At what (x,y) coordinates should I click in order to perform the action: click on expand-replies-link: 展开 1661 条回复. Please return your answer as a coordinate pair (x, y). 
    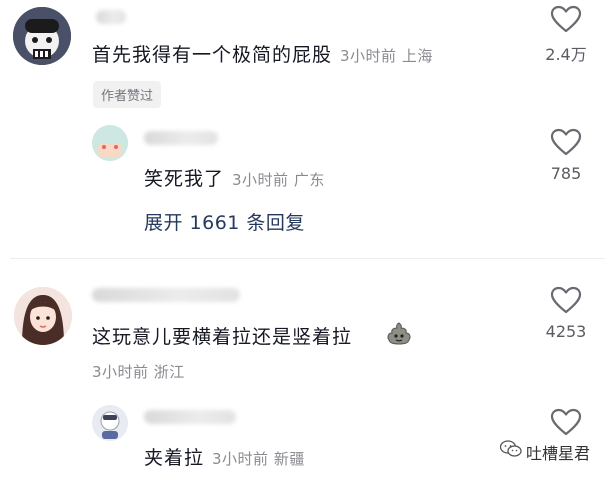
    Looking at the image, I should click on (224, 221).